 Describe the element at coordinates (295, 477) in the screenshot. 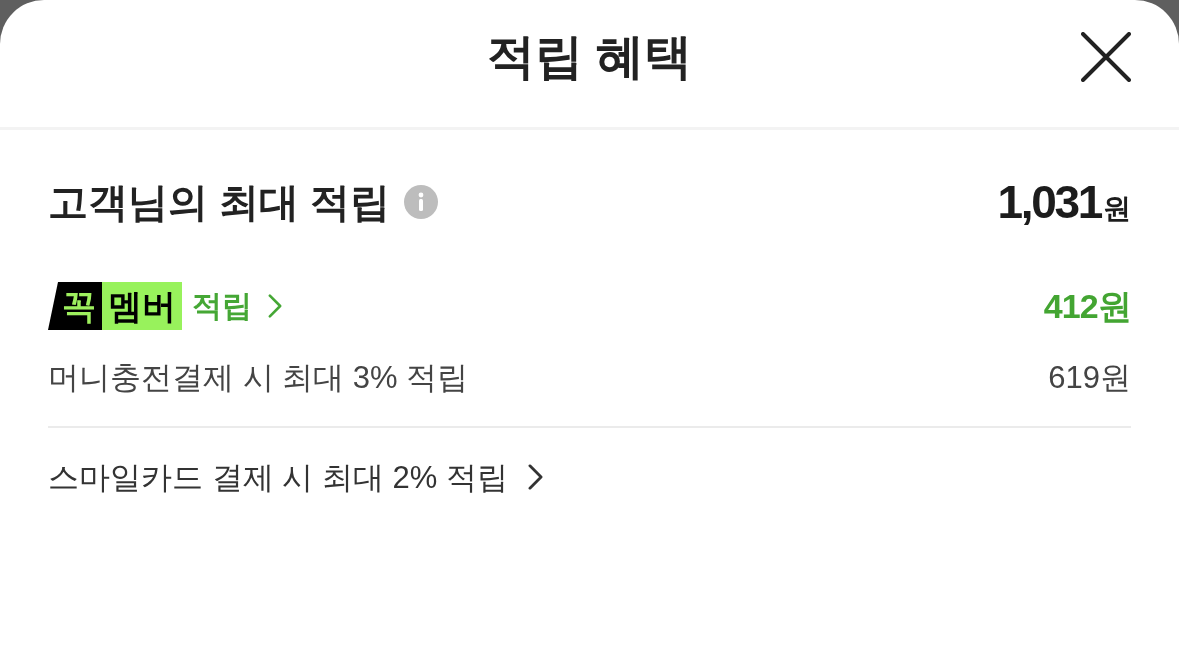

I see `card-offer-link: 스마일카드 결제 시 최대 2% 적립` at that location.